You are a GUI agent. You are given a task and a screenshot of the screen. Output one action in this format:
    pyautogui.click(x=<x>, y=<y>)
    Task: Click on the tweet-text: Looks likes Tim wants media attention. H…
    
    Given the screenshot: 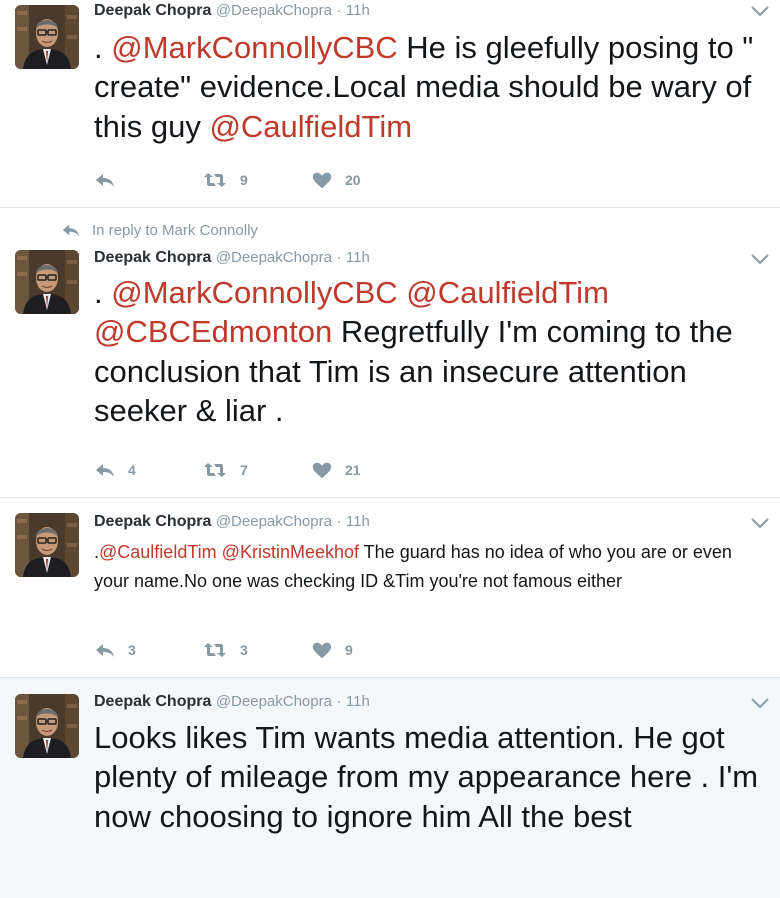 What is the action you would take?
    pyautogui.click(x=430, y=777)
    